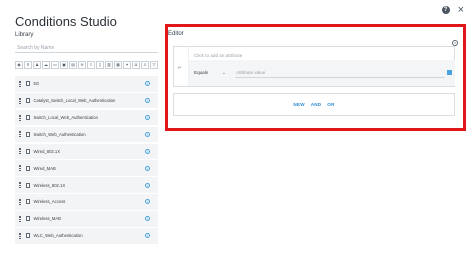 The width and height of the screenshot is (474, 277). Describe the element at coordinates (36, 84) in the screenshot. I see `library-item-label: 5G` at that location.